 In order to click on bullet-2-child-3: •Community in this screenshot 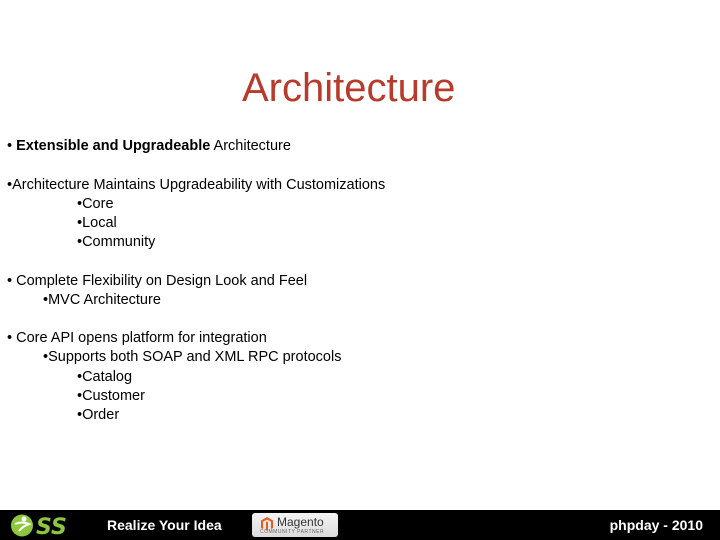, I will do `click(116, 242)`.